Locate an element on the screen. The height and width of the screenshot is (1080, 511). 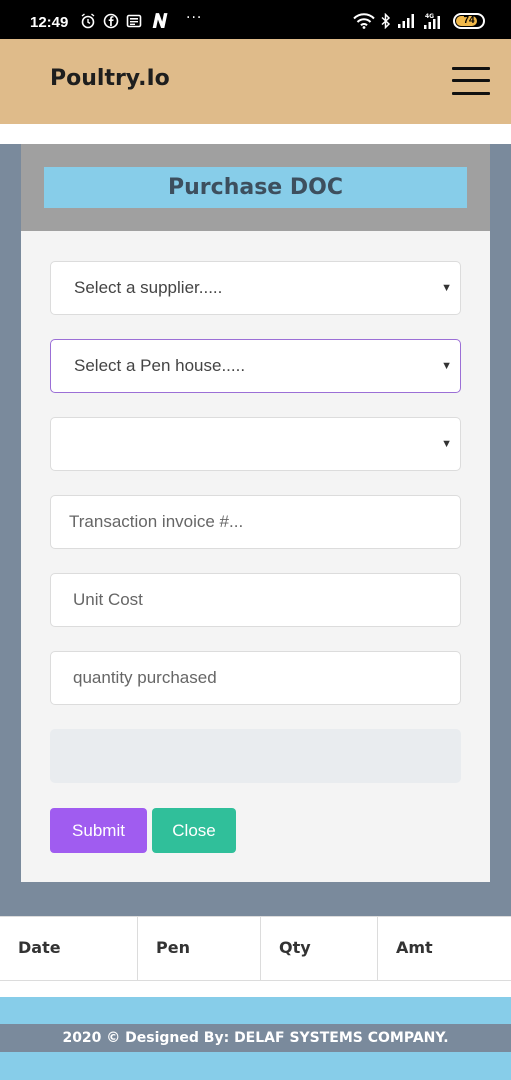
close-button: Close is located at coordinates (194, 830).